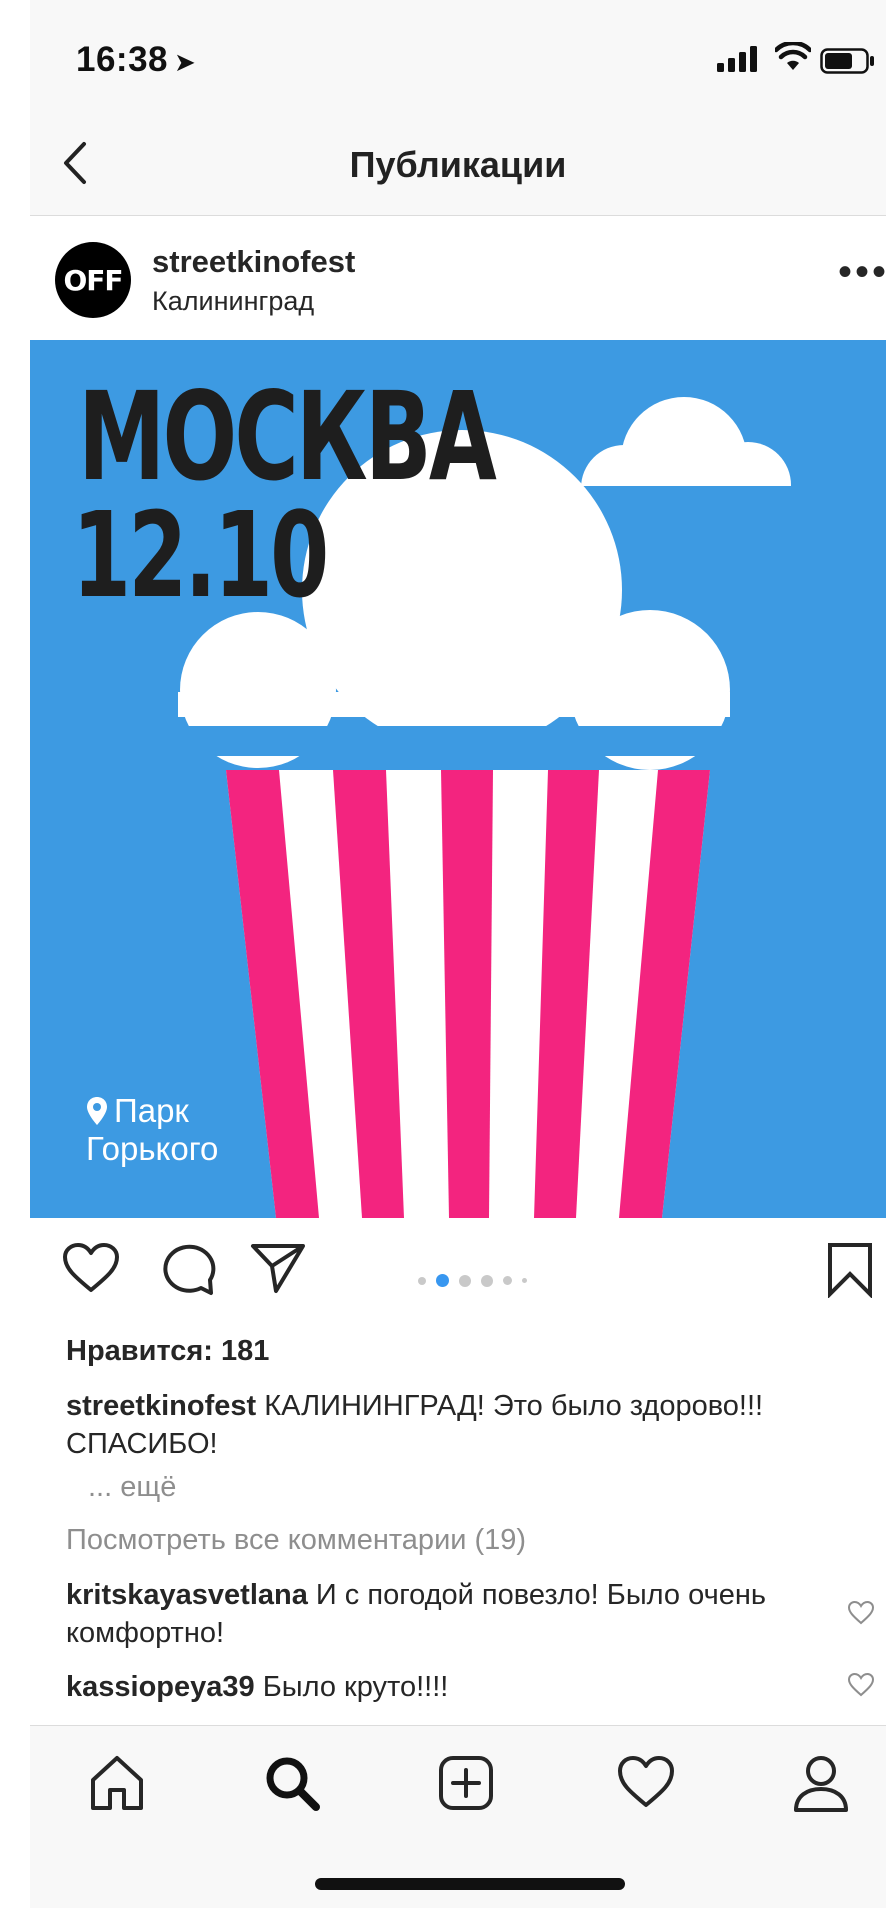  Describe the element at coordinates (737, 59) in the screenshot. I see `signal-icon` at that location.